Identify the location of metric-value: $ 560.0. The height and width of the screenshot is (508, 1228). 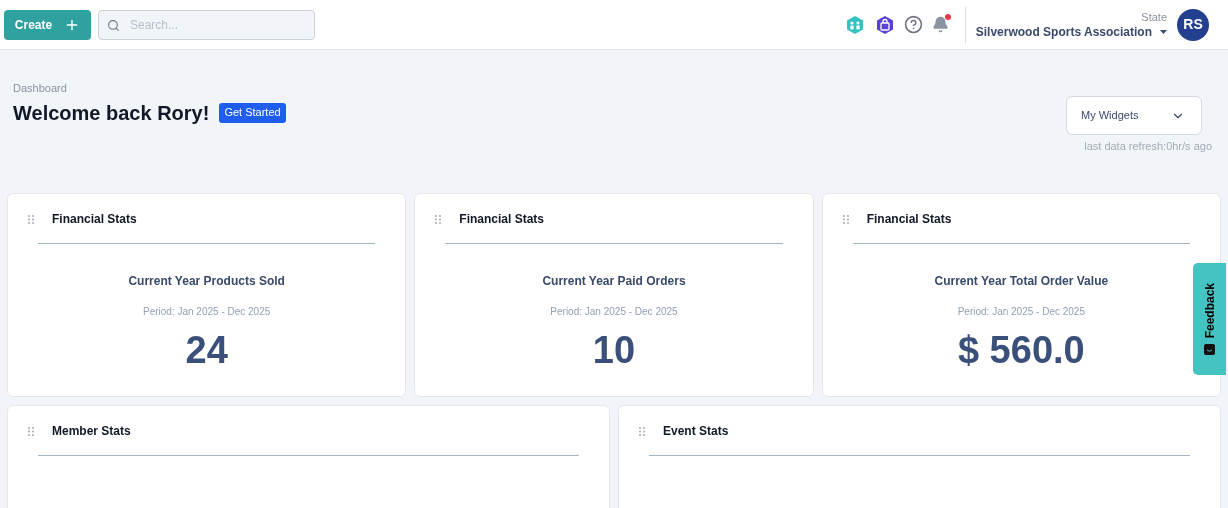
(1021, 350).